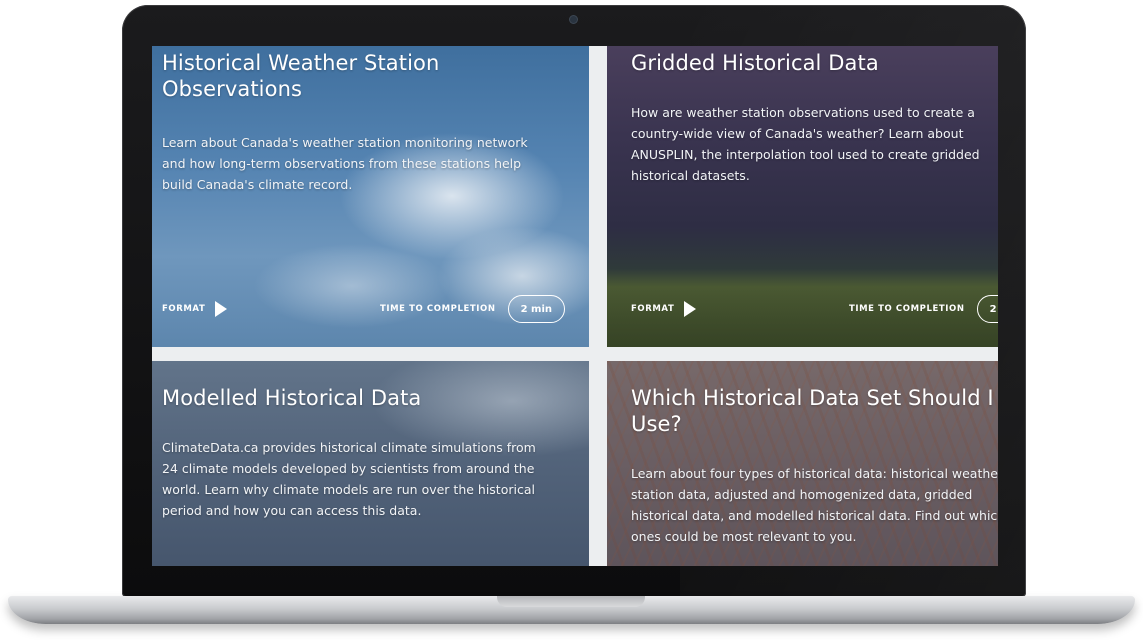  What do you see at coordinates (232, 89) in the screenshot?
I see `card-title-line: Observations` at bounding box center [232, 89].